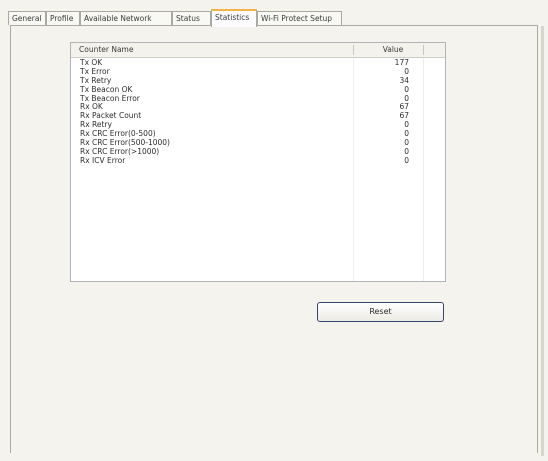 Image resolution: width=548 pixels, height=461 pixels. I want to click on column-header-counter-name: Counter Name, so click(106, 50).